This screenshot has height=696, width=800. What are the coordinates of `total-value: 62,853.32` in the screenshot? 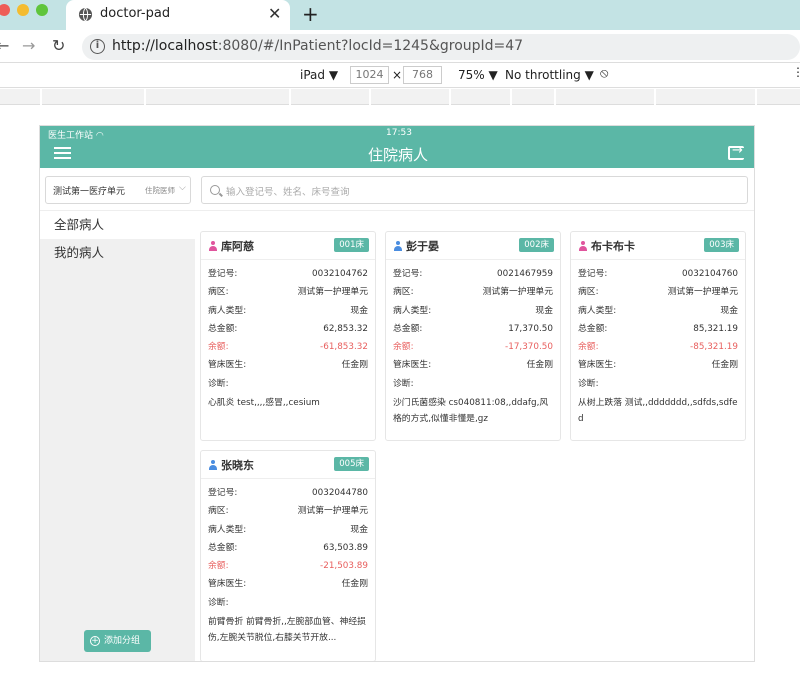 It's located at (345, 328).